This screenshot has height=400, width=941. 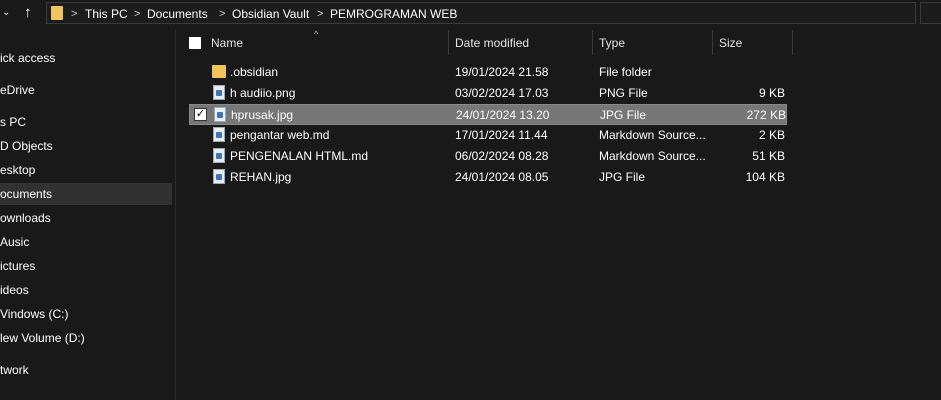 I want to click on file-name: hprusak.jpg, so click(x=262, y=115).